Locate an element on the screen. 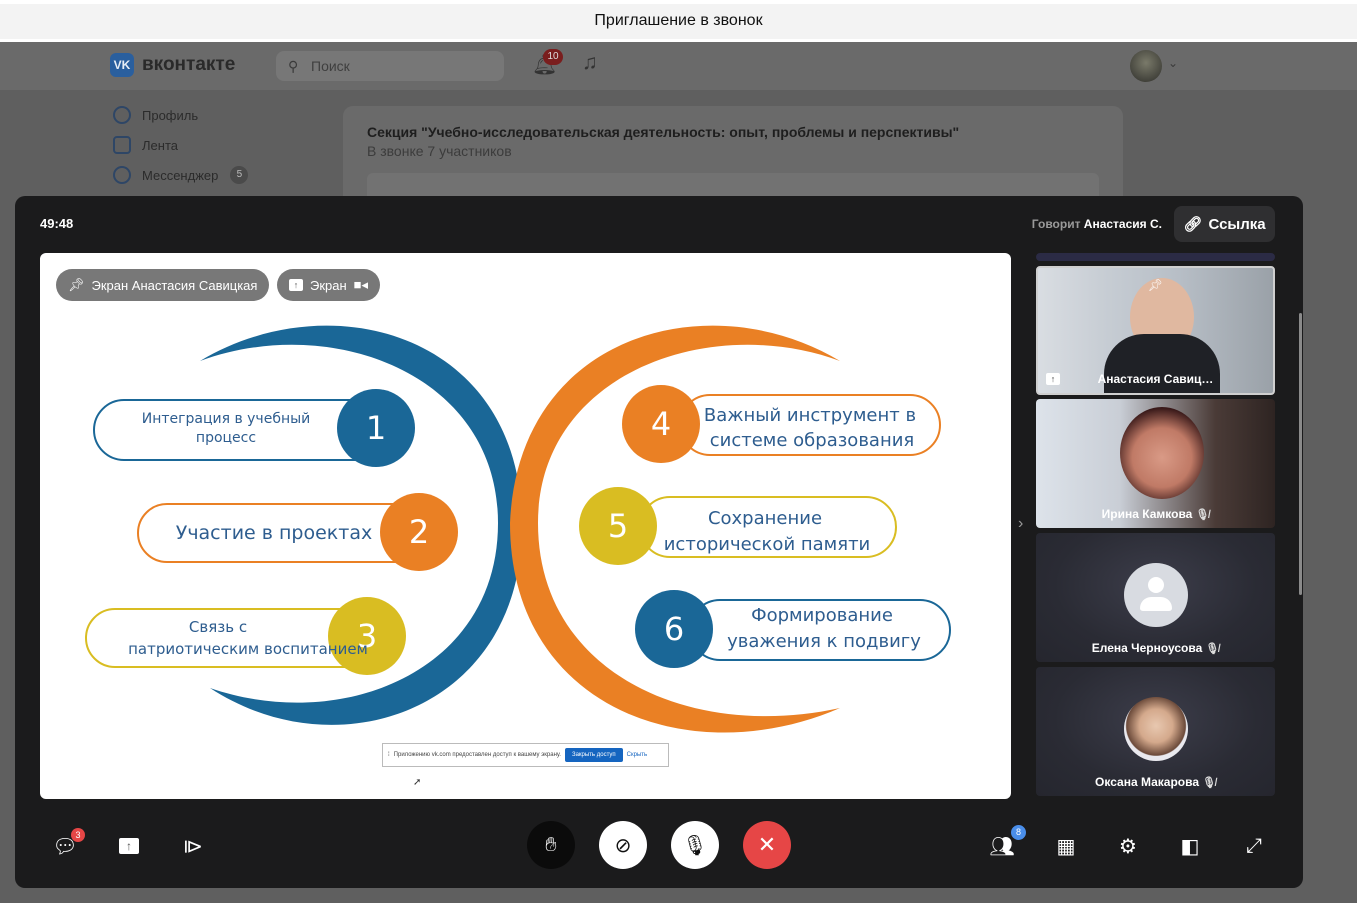 This screenshot has height=903, width=1357. music-icon: ♫ is located at coordinates (590, 63).